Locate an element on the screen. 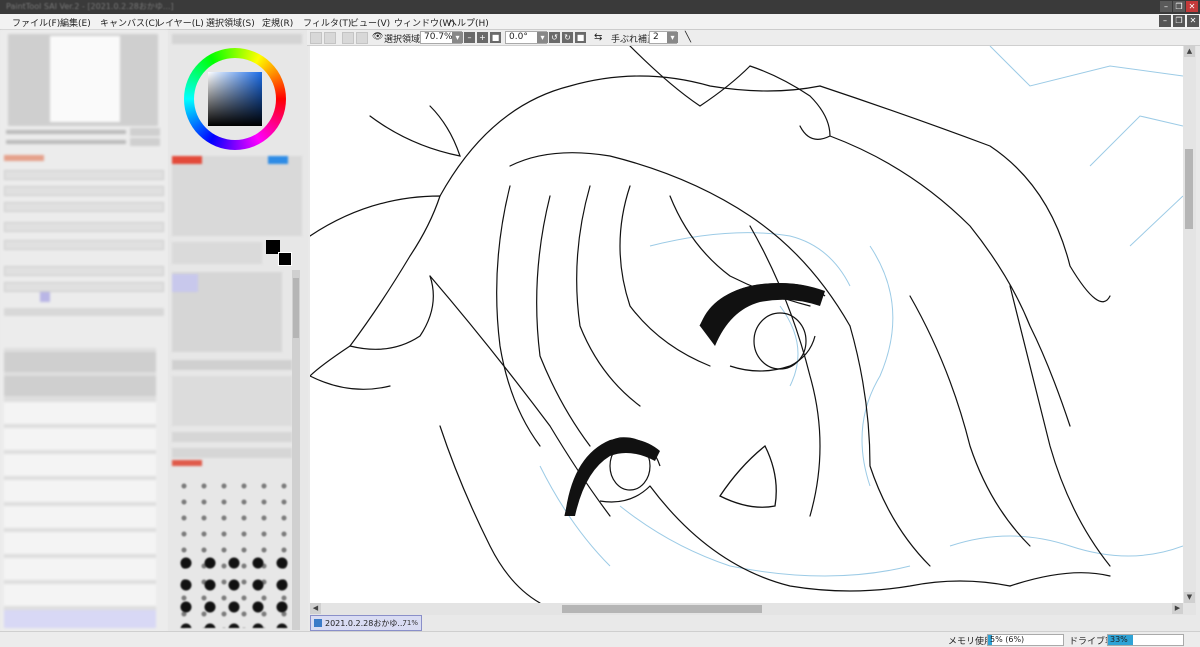  menu-edit: 編集(E) is located at coordinates (75, 22).